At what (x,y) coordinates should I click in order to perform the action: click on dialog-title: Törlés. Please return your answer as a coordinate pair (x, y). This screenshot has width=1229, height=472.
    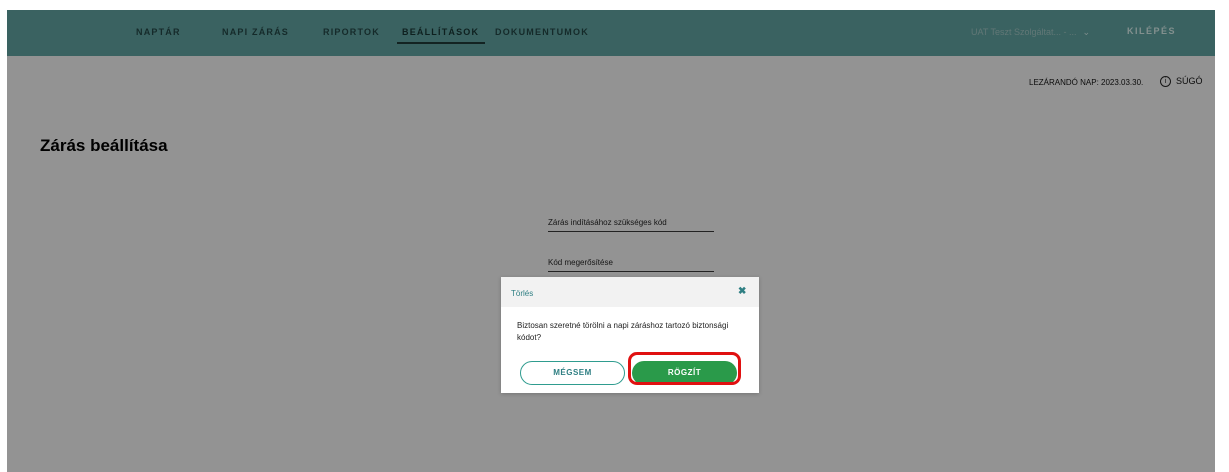
    Looking at the image, I should click on (522, 293).